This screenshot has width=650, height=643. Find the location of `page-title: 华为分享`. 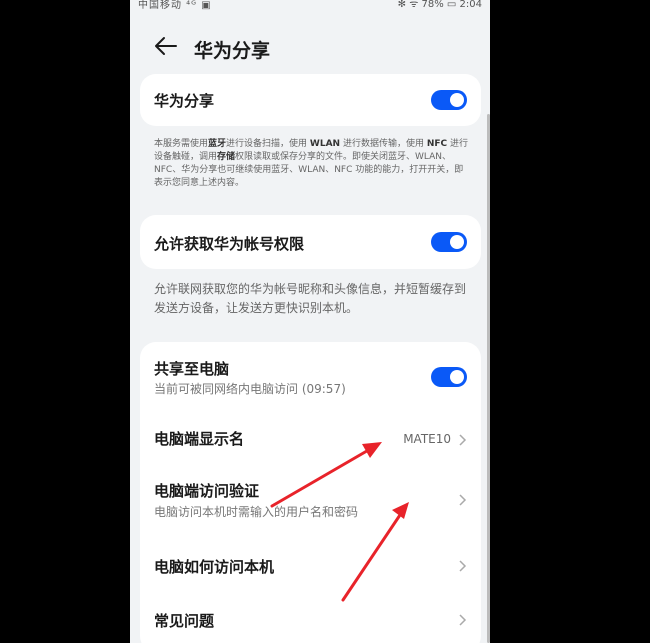

page-title: 华为分享 is located at coordinates (232, 51).